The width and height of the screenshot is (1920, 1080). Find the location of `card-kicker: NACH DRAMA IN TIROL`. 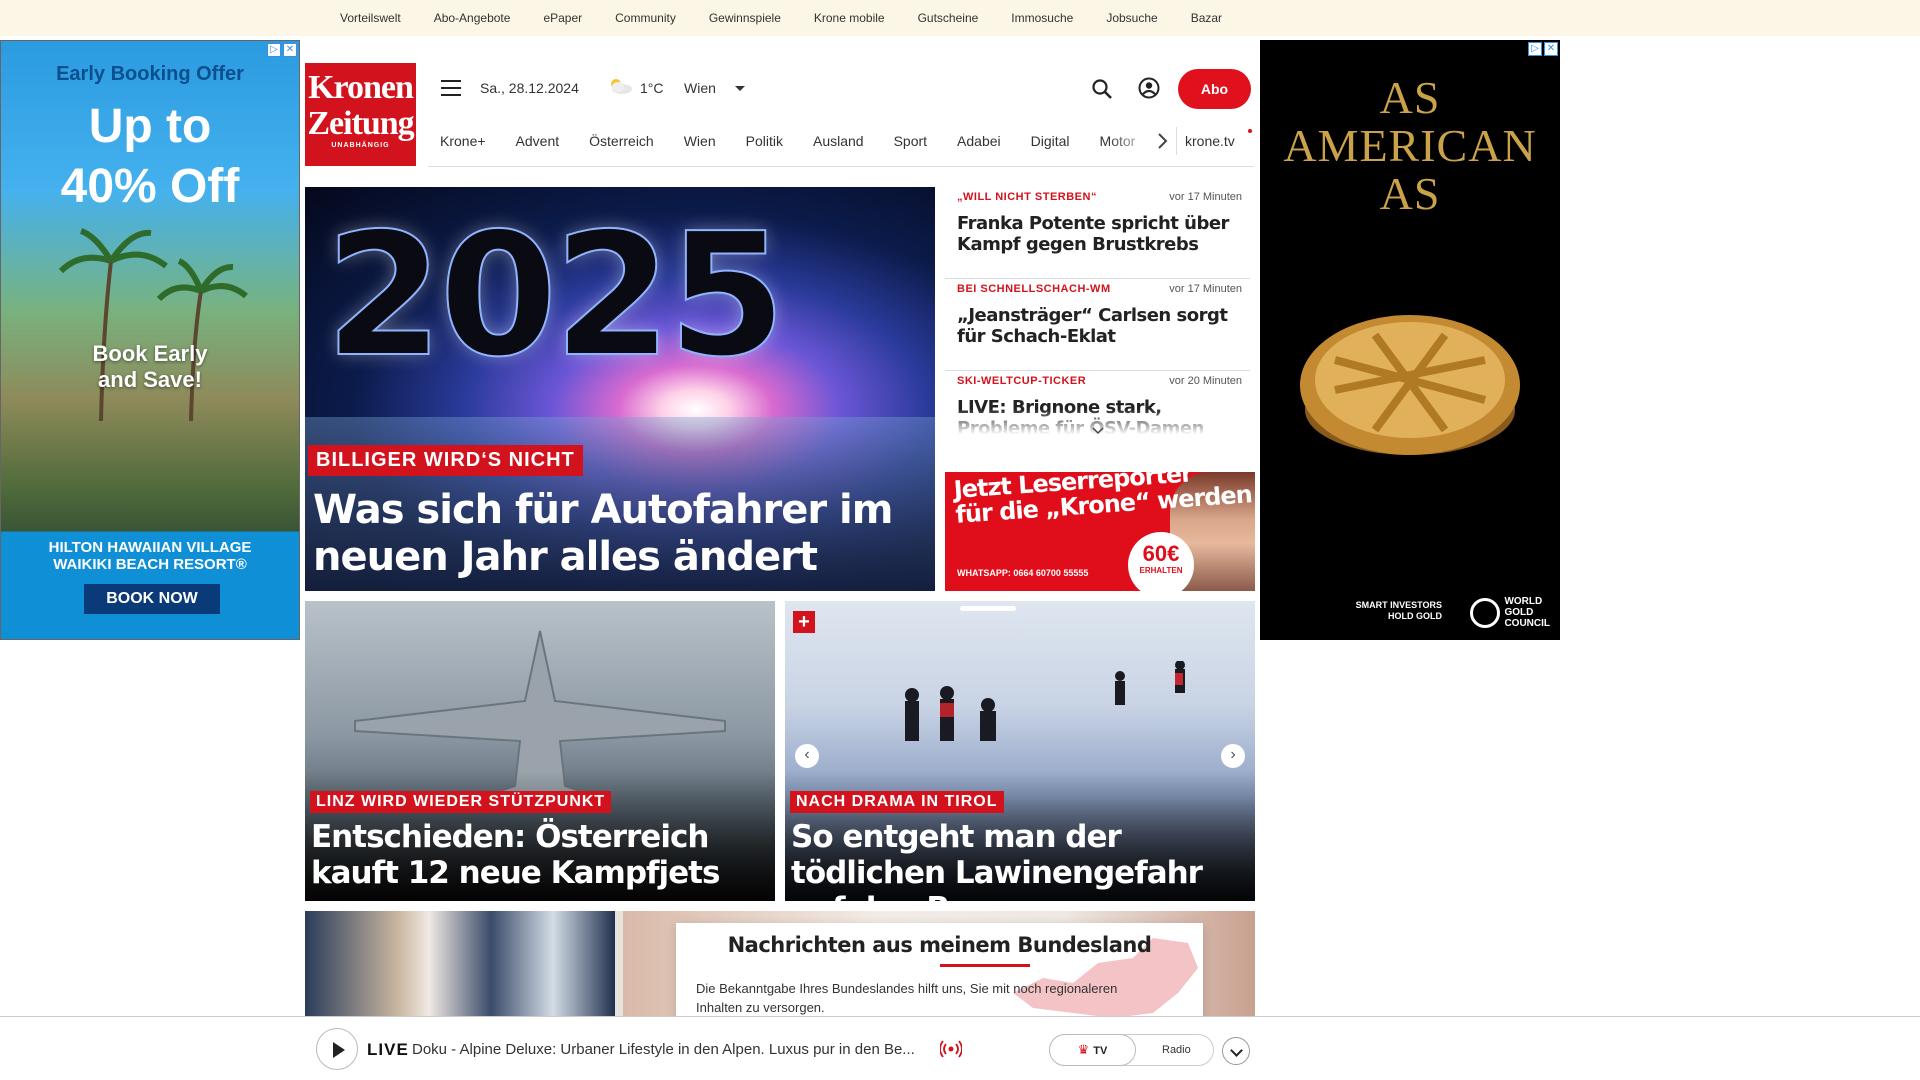

card-kicker: NACH DRAMA IN TIROL is located at coordinates (897, 802).